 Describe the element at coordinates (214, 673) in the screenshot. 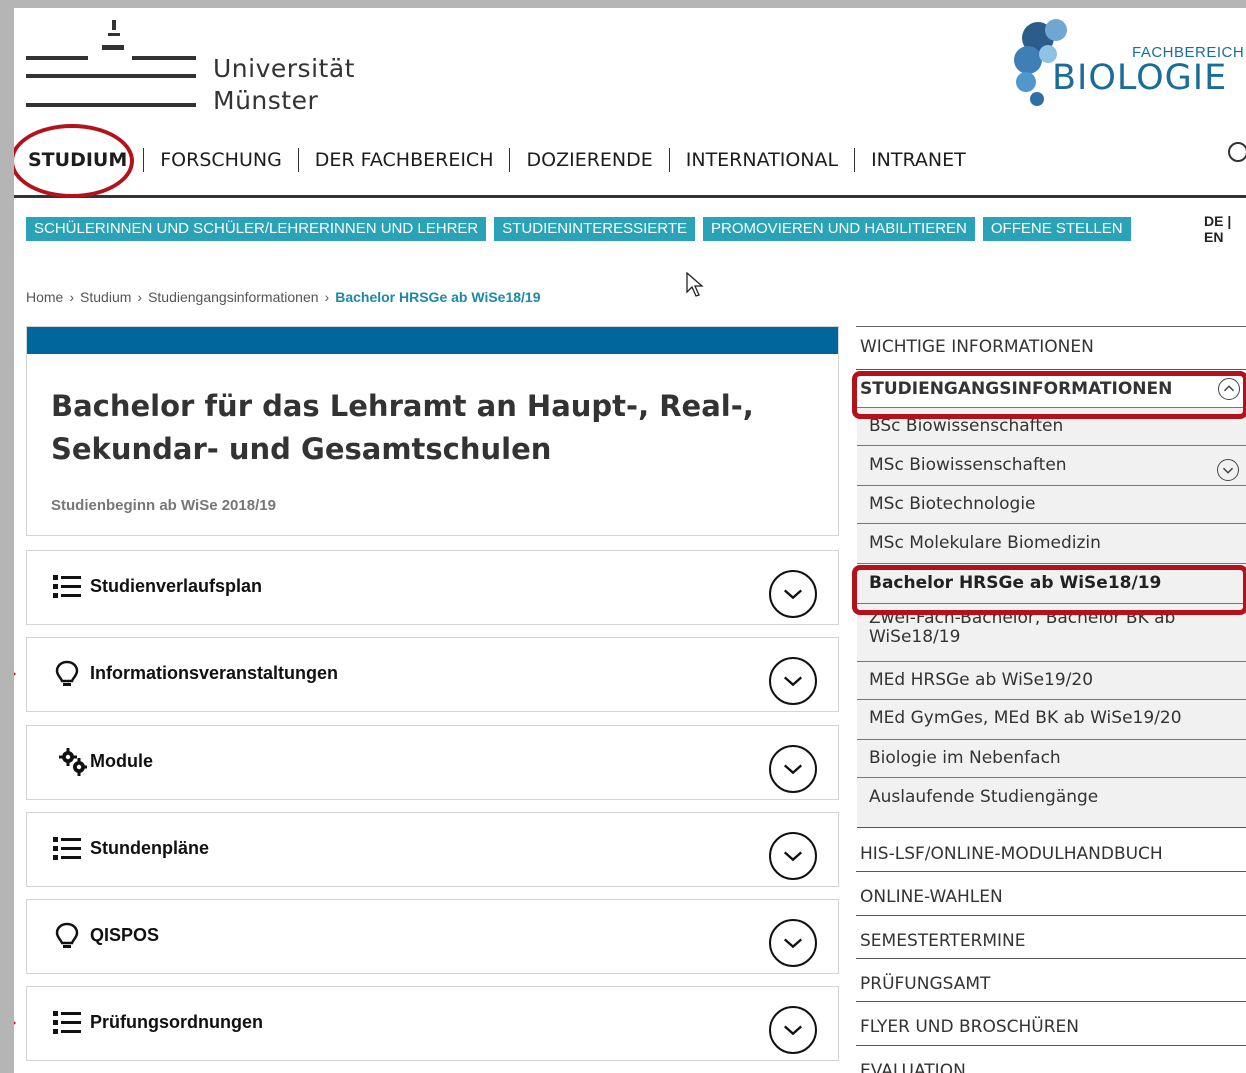

I see `accordion-label: Informationsveranstaltungen` at that location.